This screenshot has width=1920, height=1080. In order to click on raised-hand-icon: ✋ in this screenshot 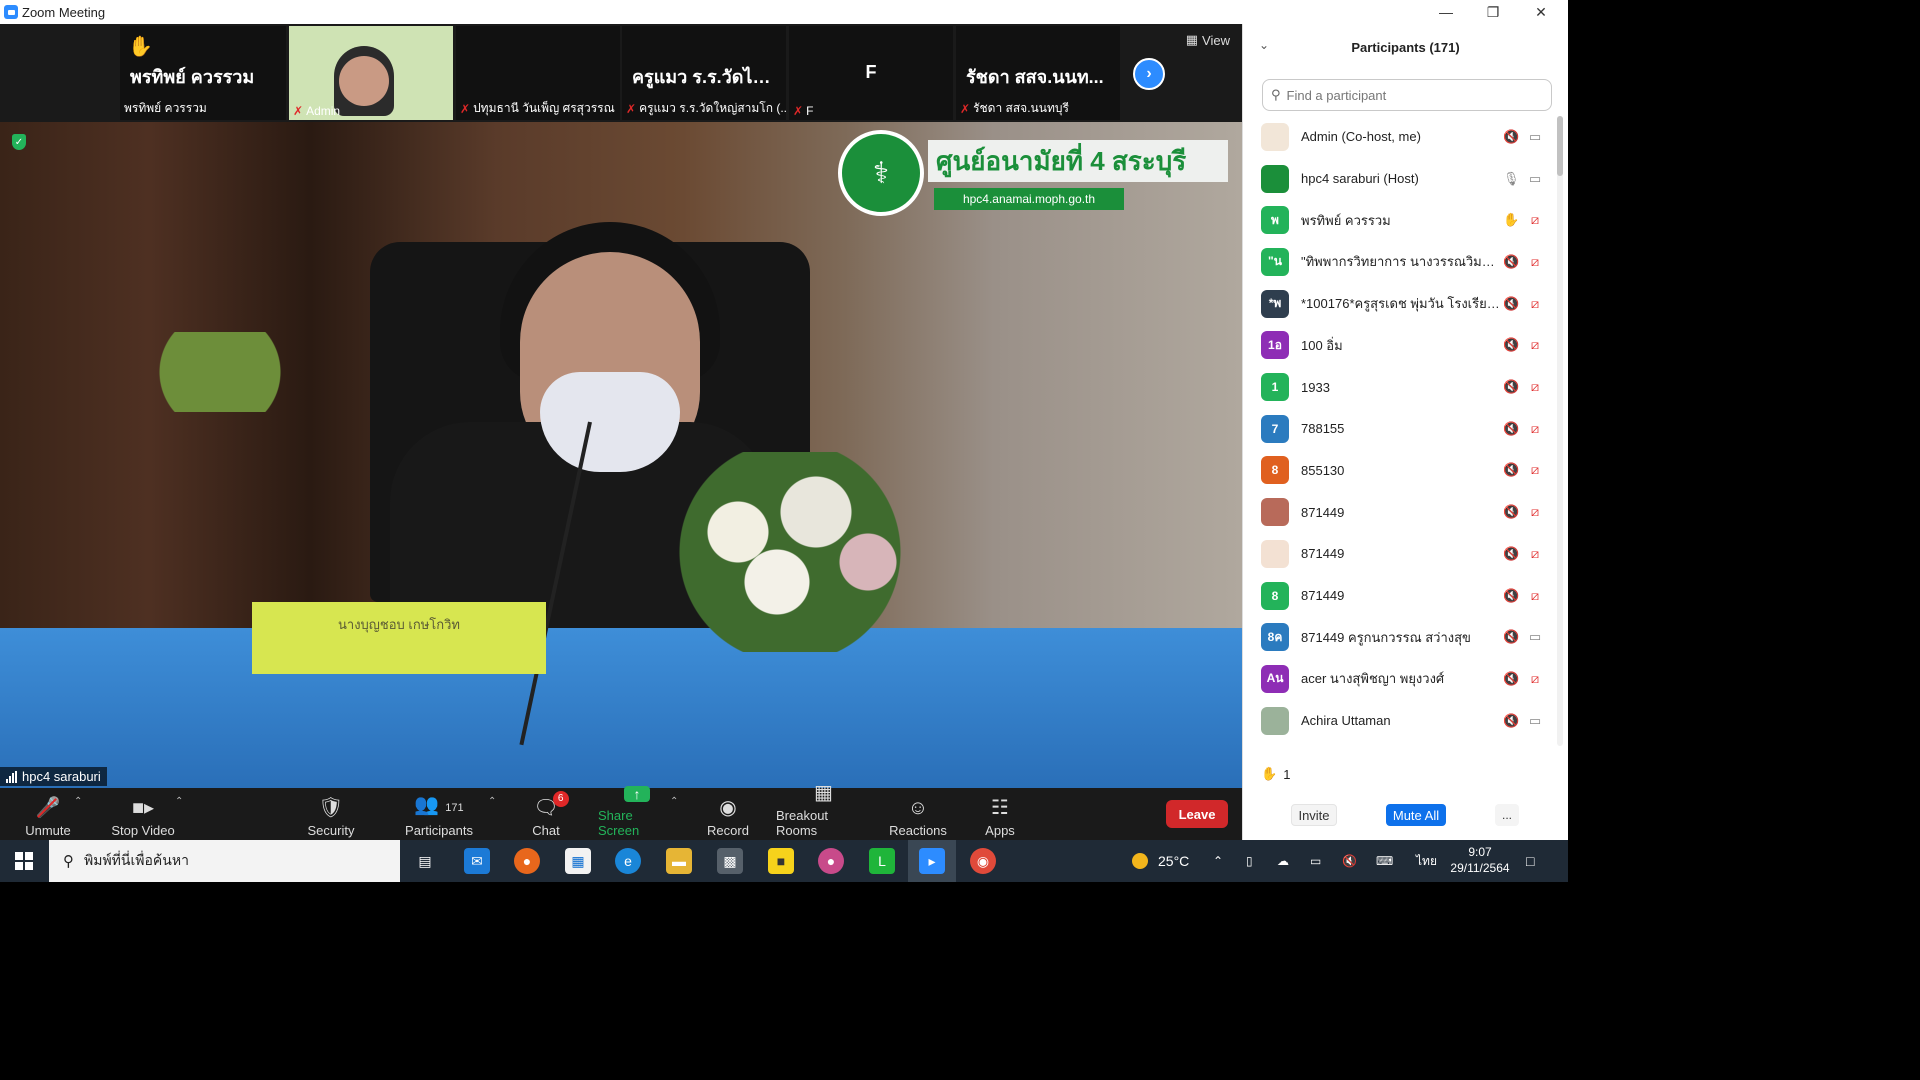, I will do `click(1511, 220)`.